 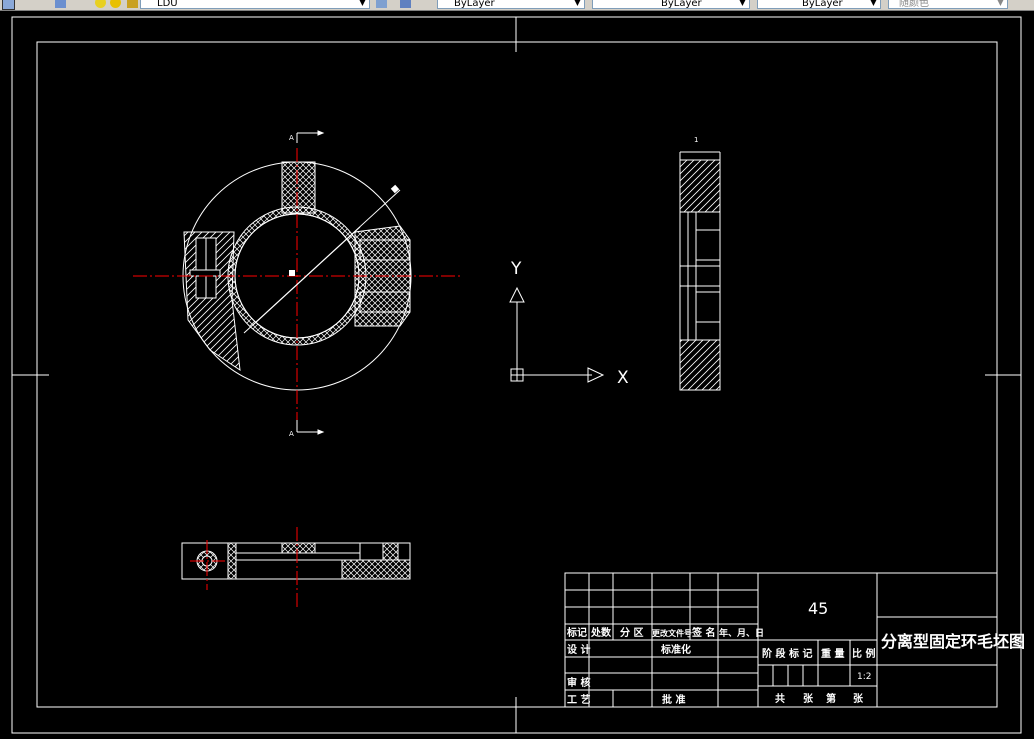 I want to click on color-dropdown: ByLayer ▼, so click(x=511, y=4).